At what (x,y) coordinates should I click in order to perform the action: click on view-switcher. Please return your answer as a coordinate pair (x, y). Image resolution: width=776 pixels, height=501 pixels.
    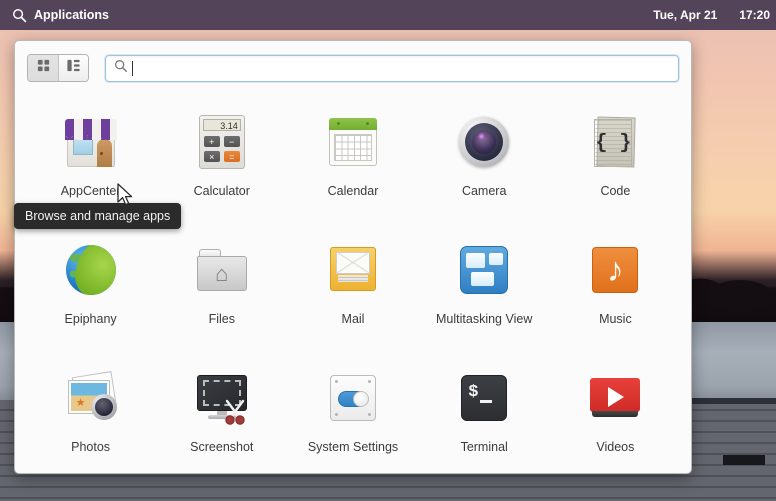
    Looking at the image, I should click on (58, 68).